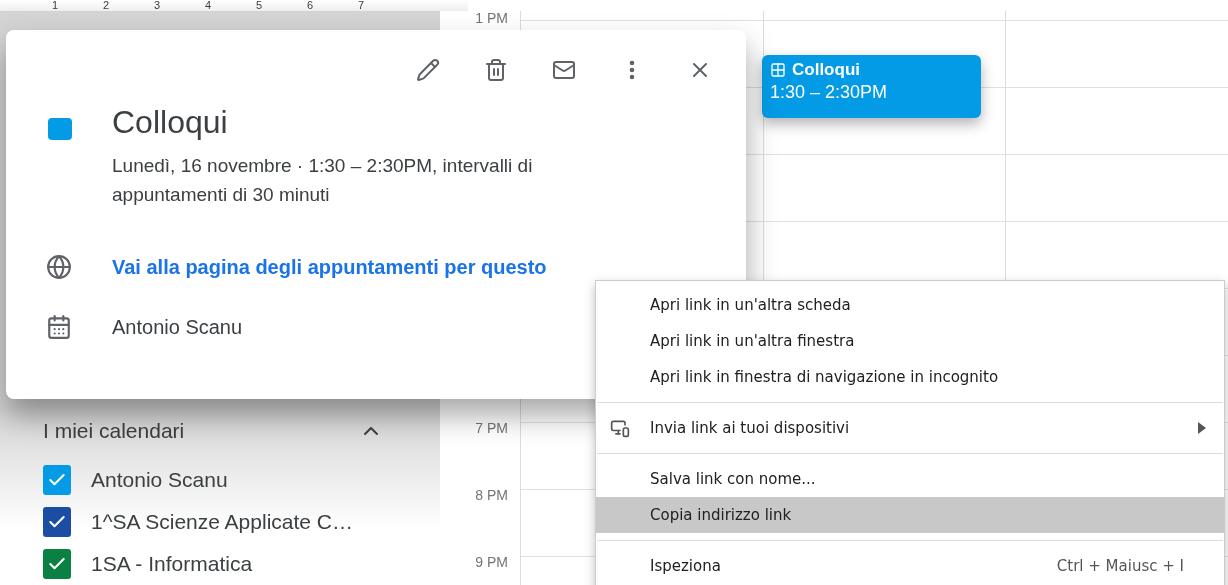 The width and height of the screenshot is (1228, 585). Describe the element at coordinates (620, 428) in the screenshot. I see `devices-icon` at that location.